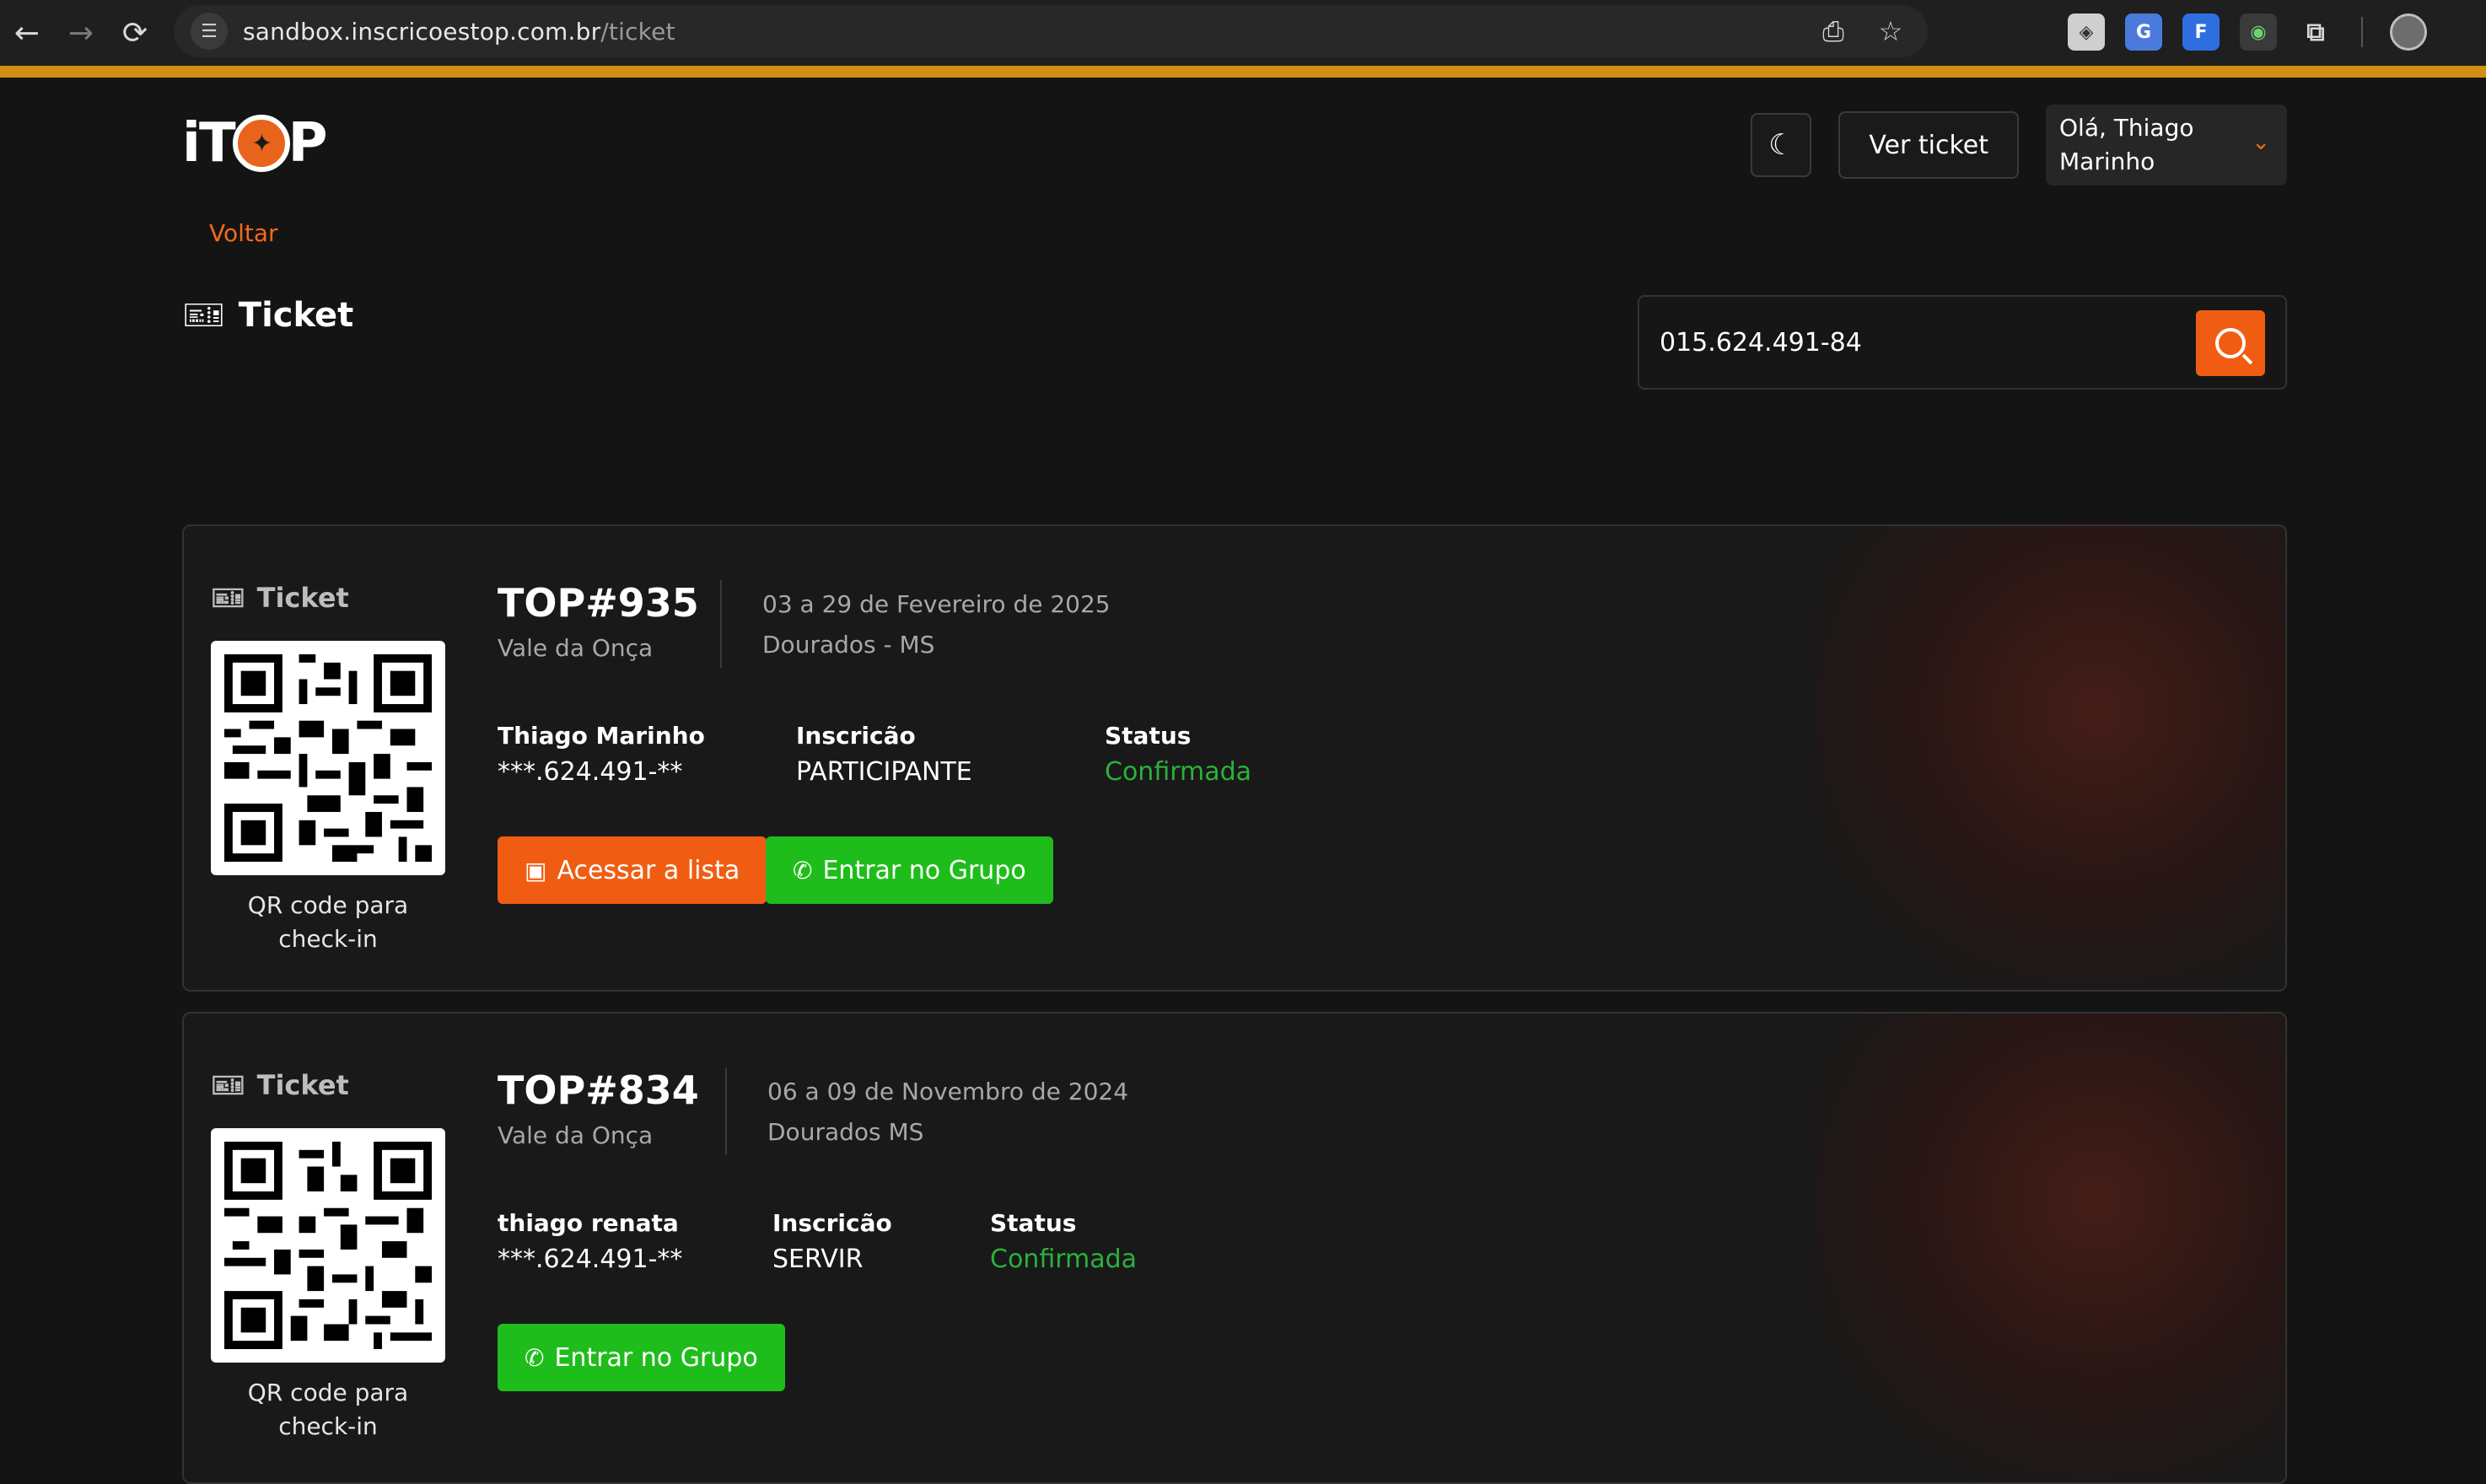  I want to click on itop-logo: iT ✦ P, so click(255, 143).